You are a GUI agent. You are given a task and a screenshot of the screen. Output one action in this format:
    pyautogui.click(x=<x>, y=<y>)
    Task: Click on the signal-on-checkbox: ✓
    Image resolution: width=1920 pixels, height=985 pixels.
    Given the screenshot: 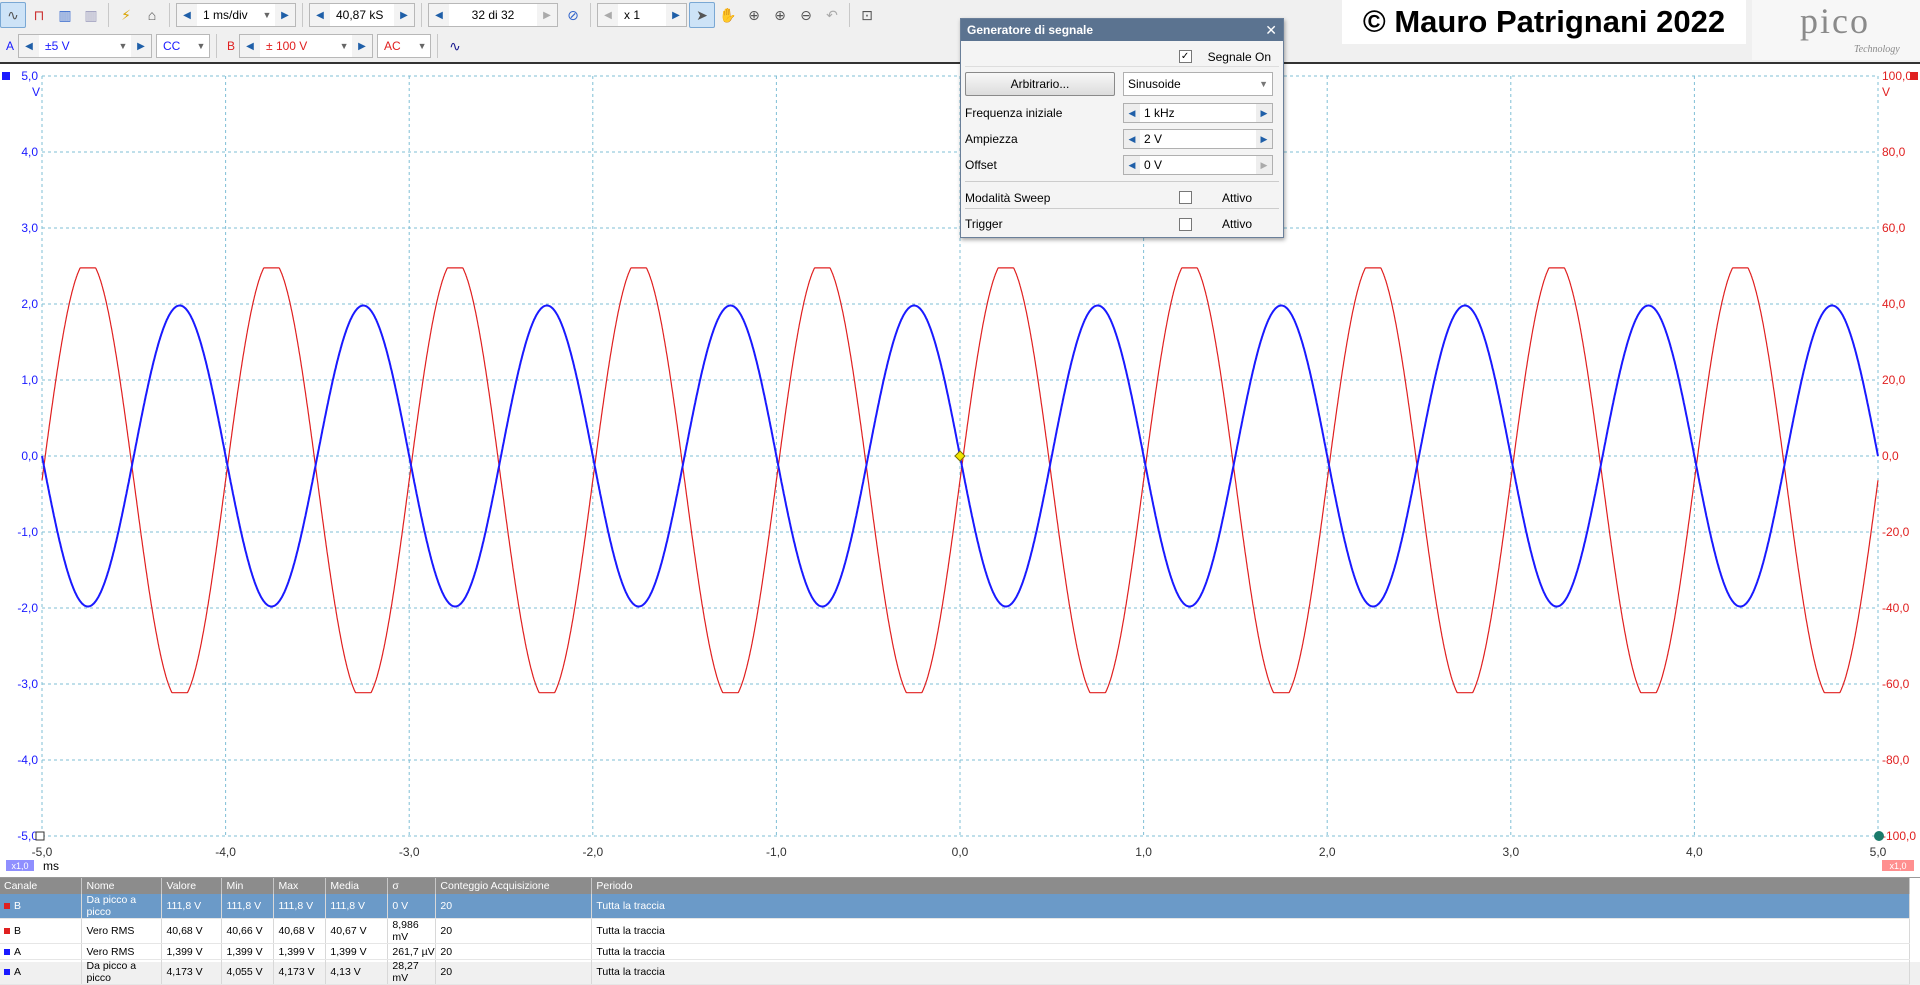 What is the action you would take?
    pyautogui.click(x=1185, y=56)
    